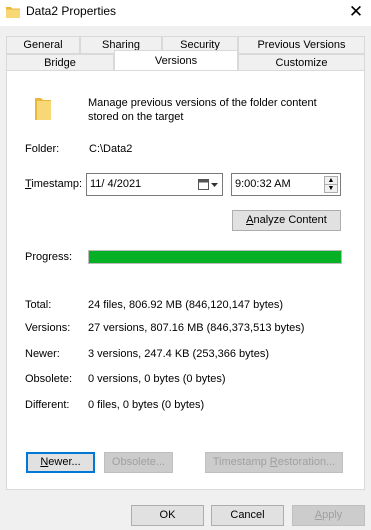 The image size is (371, 530). I want to click on different-value: 0 files, 0 bytes (0 bytes), so click(146, 405).